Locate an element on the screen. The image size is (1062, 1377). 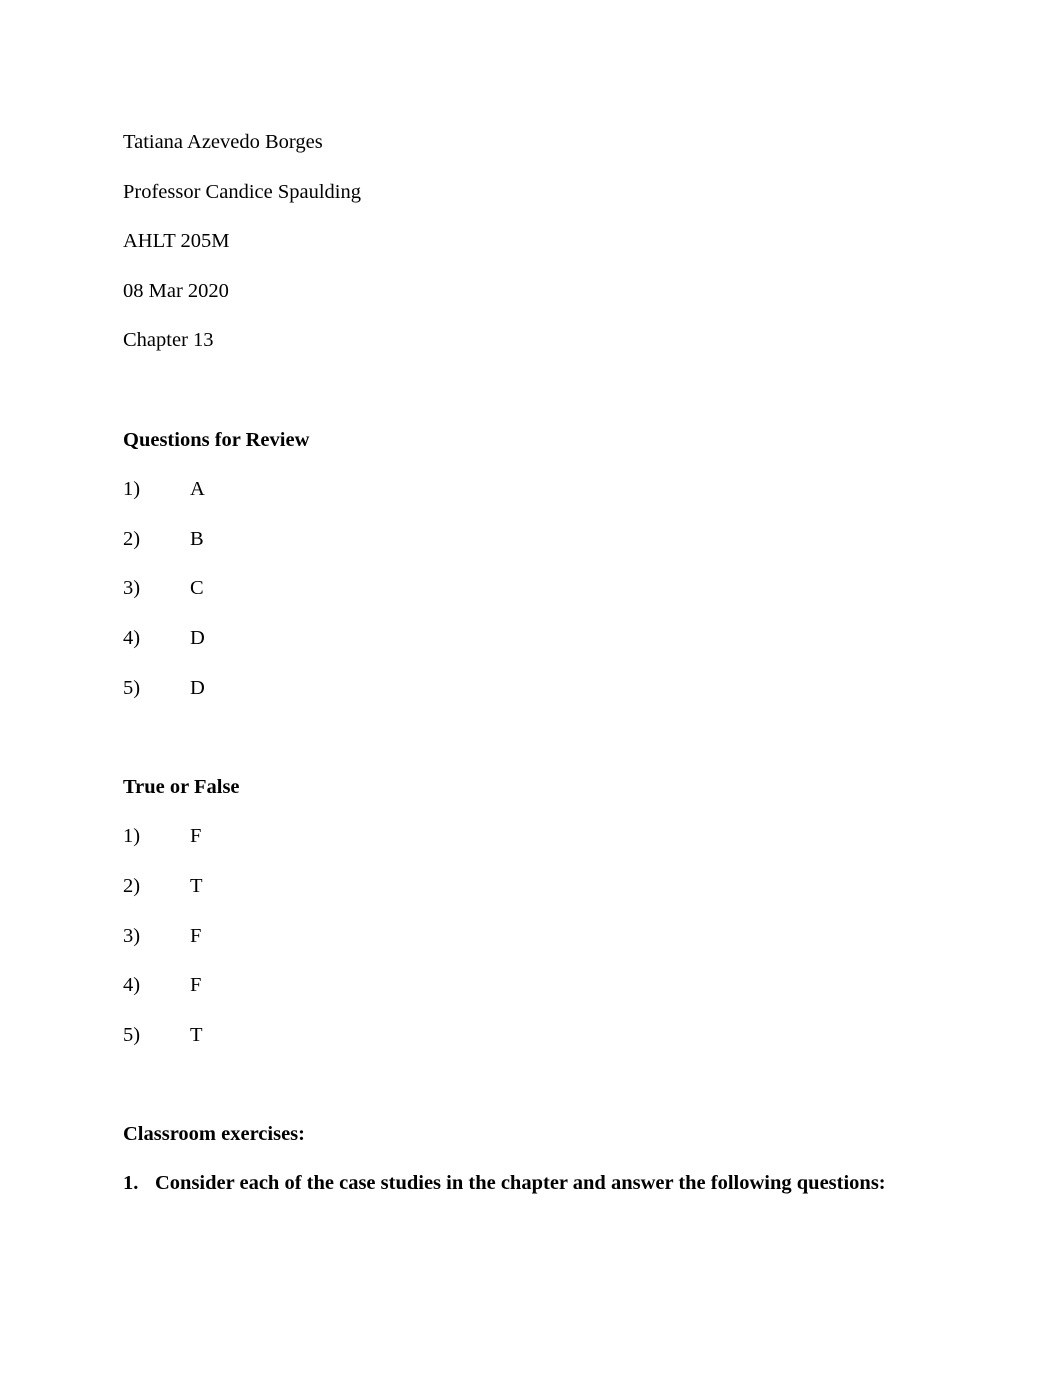
answer-row: 3) F is located at coordinates (523, 937).